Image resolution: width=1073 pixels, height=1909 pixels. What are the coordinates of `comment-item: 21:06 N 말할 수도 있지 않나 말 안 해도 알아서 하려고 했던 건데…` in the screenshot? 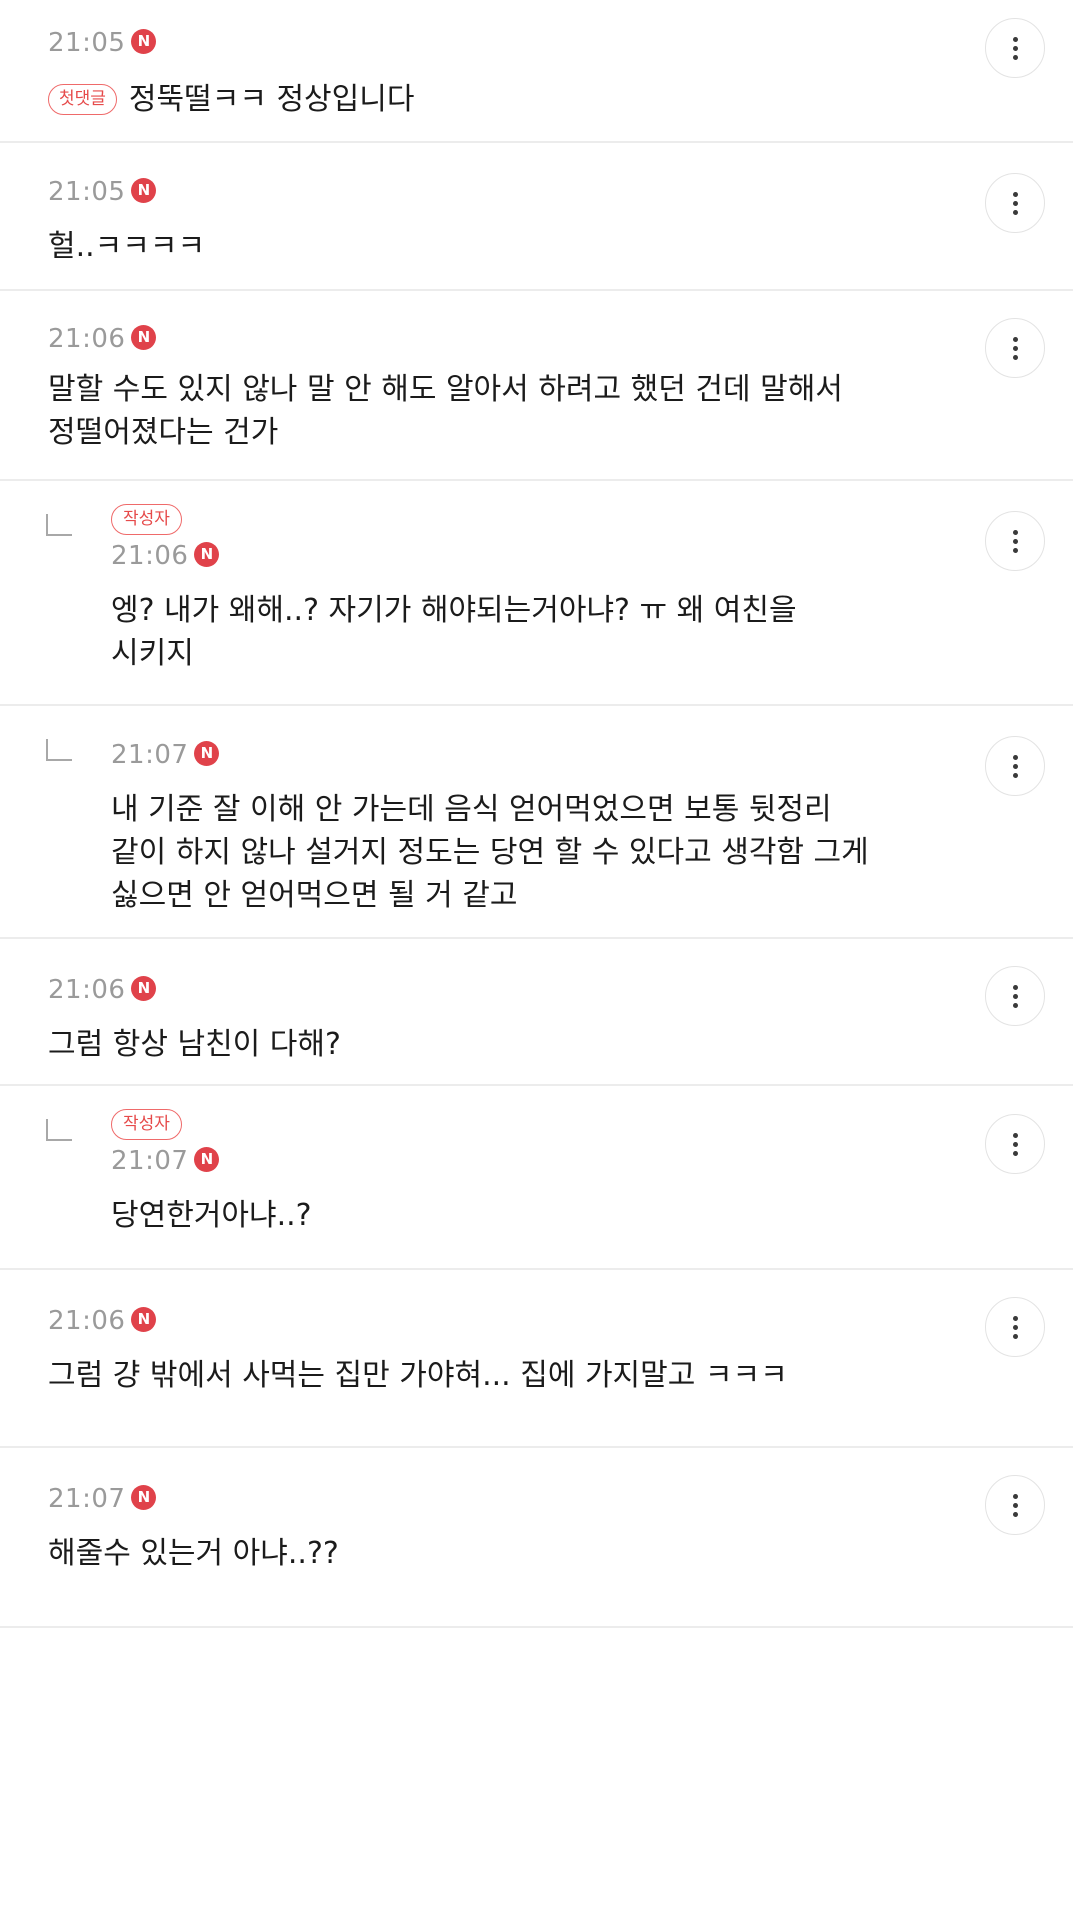 It's located at (536, 386).